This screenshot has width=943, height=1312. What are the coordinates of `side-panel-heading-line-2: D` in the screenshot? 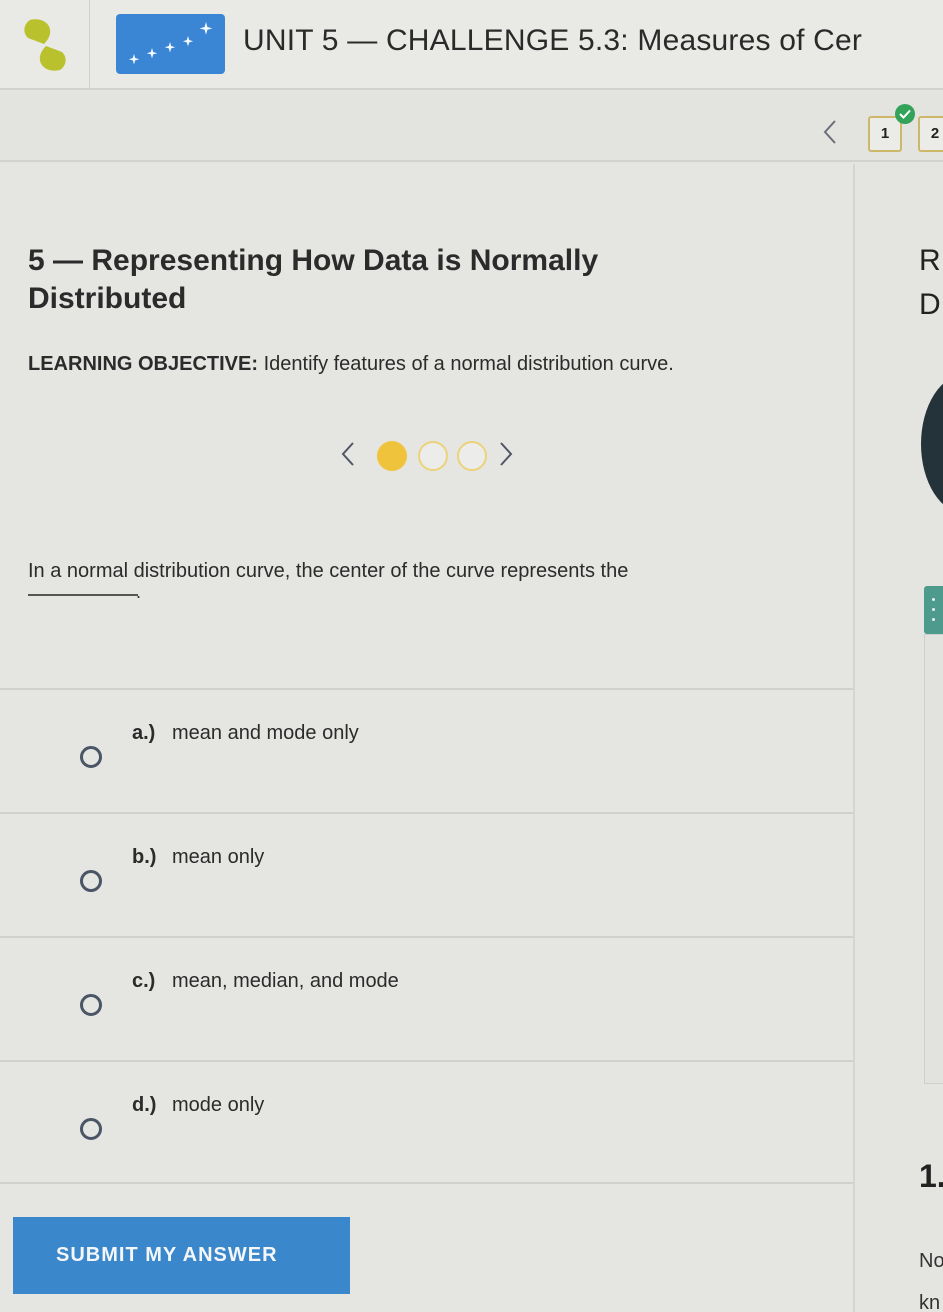 It's located at (930, 304).